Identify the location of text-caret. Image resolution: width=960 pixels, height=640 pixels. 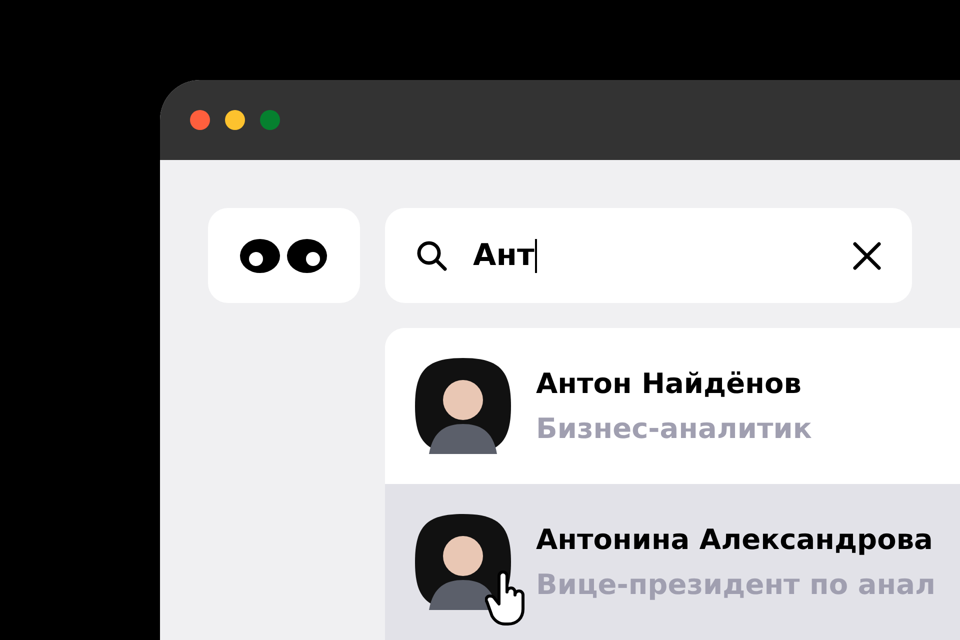
(536, 255).